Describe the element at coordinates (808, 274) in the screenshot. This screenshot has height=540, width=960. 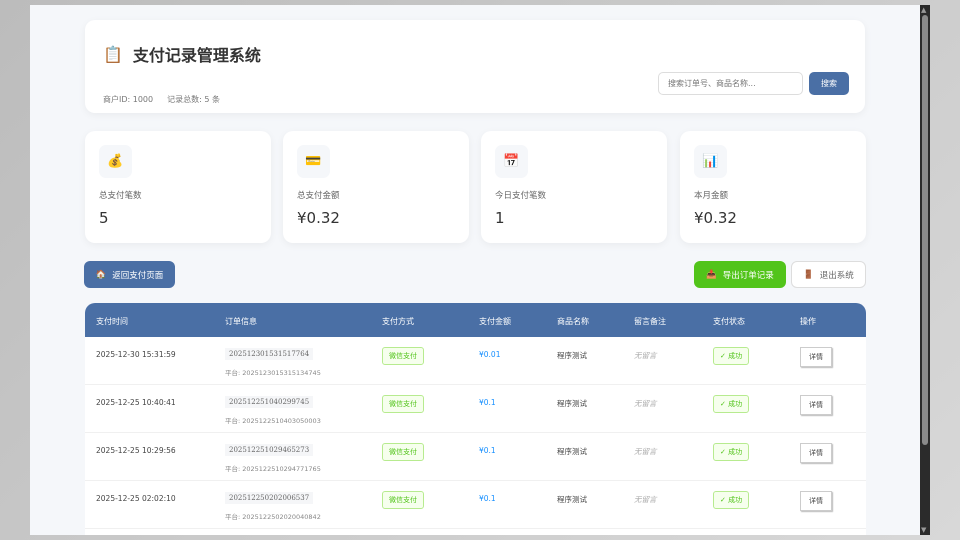
I see `door-icon: 🚪` at that location.